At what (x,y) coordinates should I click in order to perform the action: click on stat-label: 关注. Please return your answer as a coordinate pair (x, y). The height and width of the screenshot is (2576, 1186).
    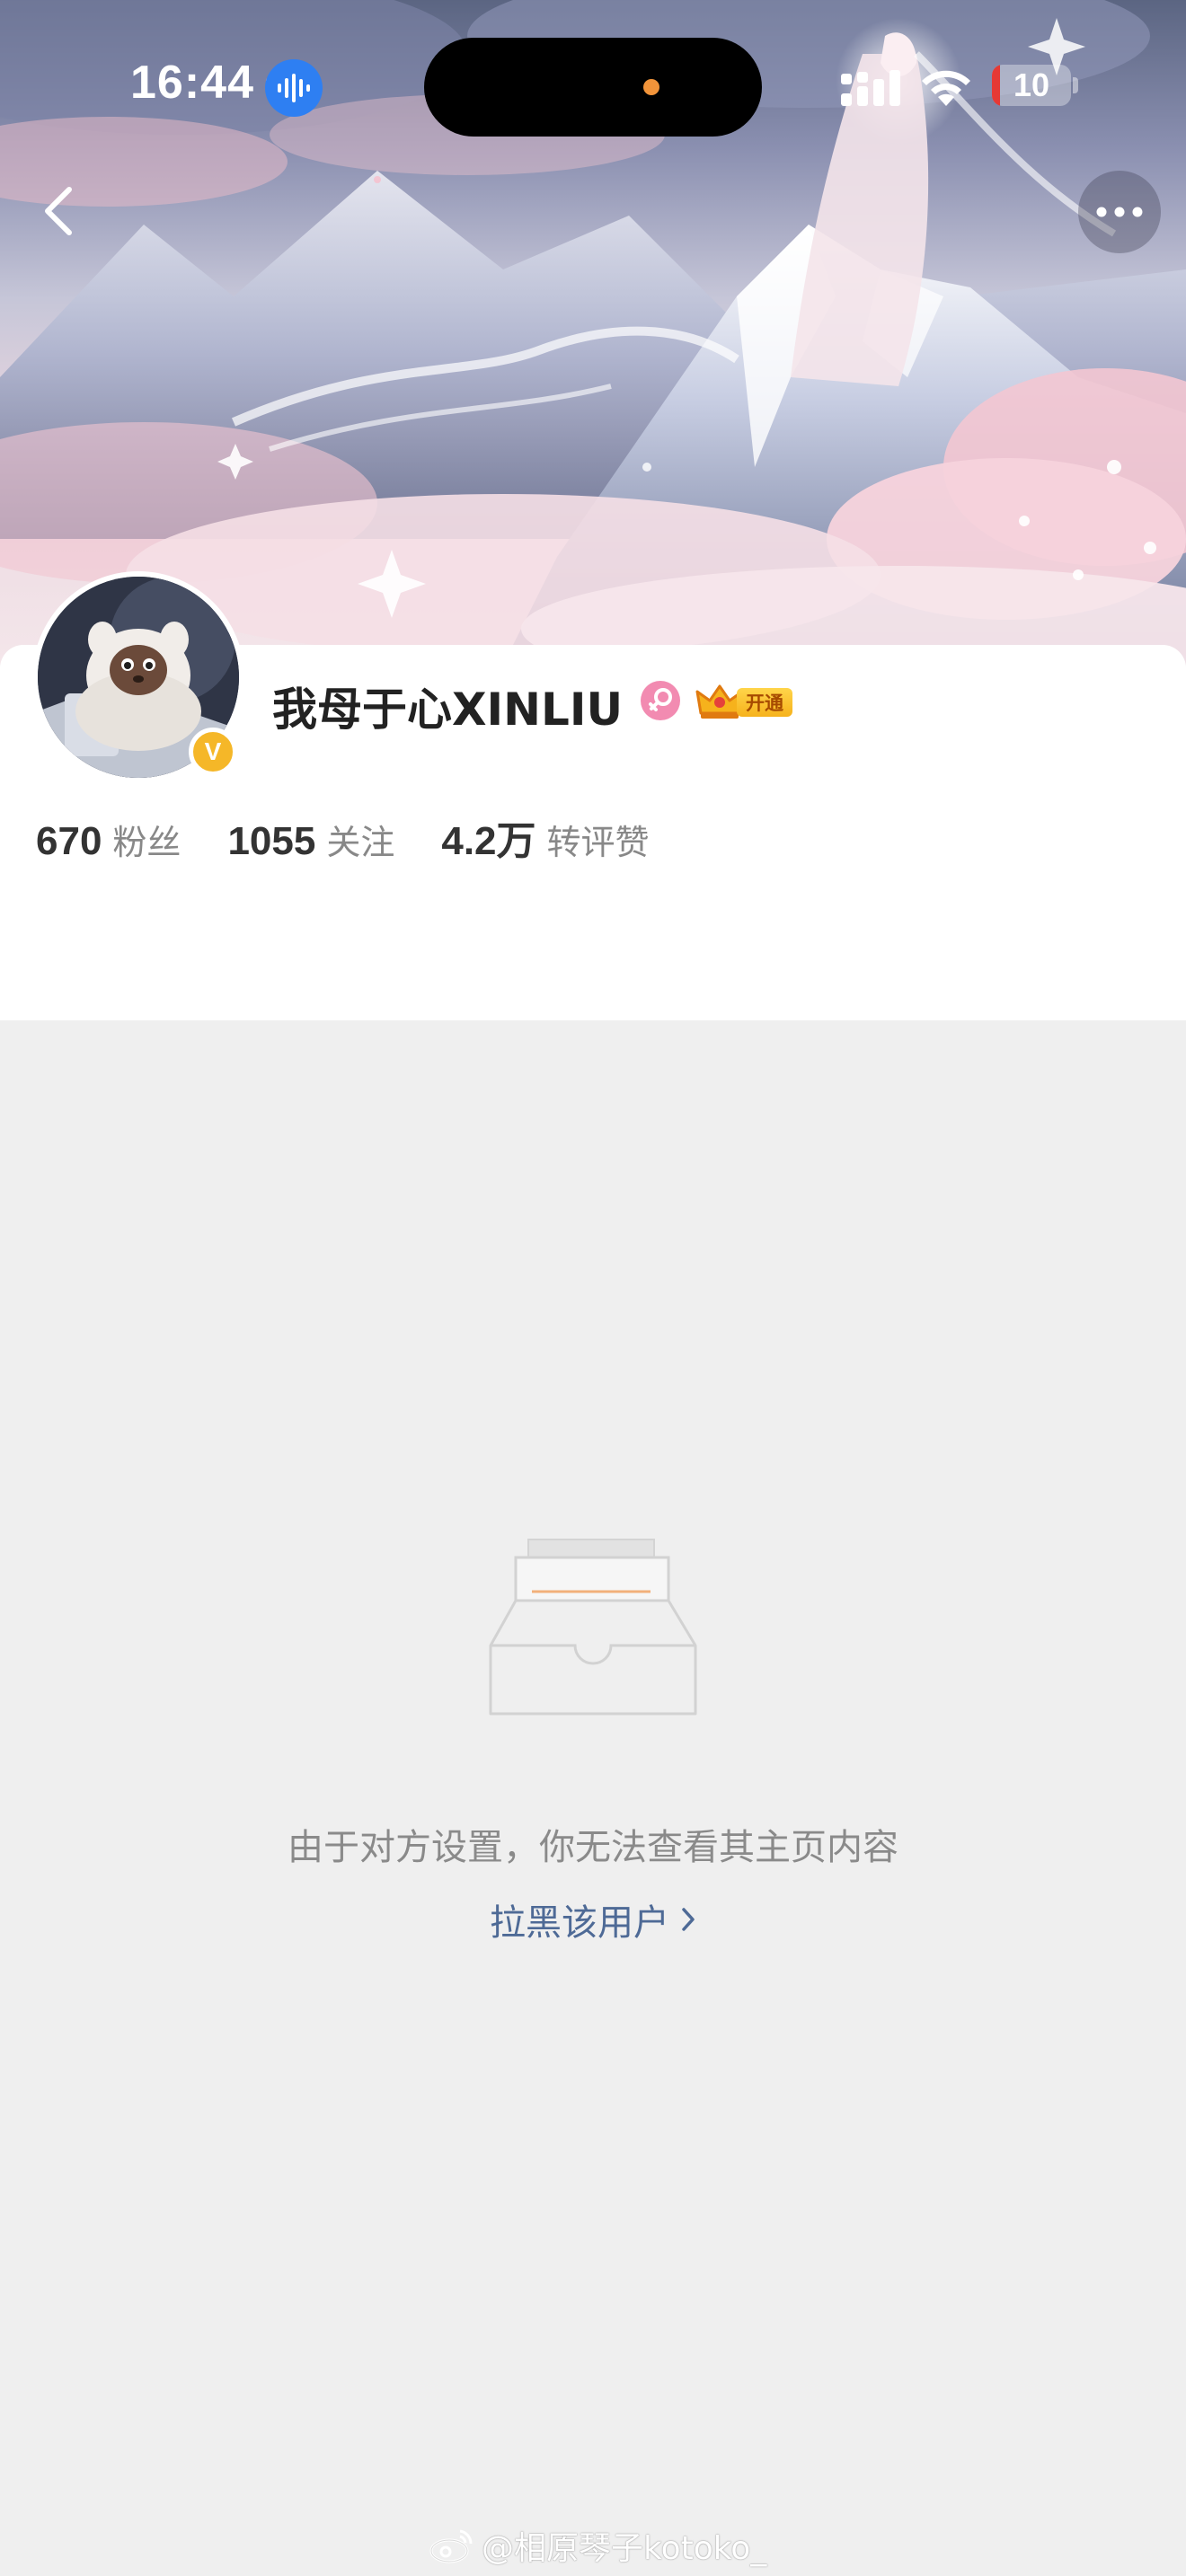
    Looking at the image, I should click on (360, 842).